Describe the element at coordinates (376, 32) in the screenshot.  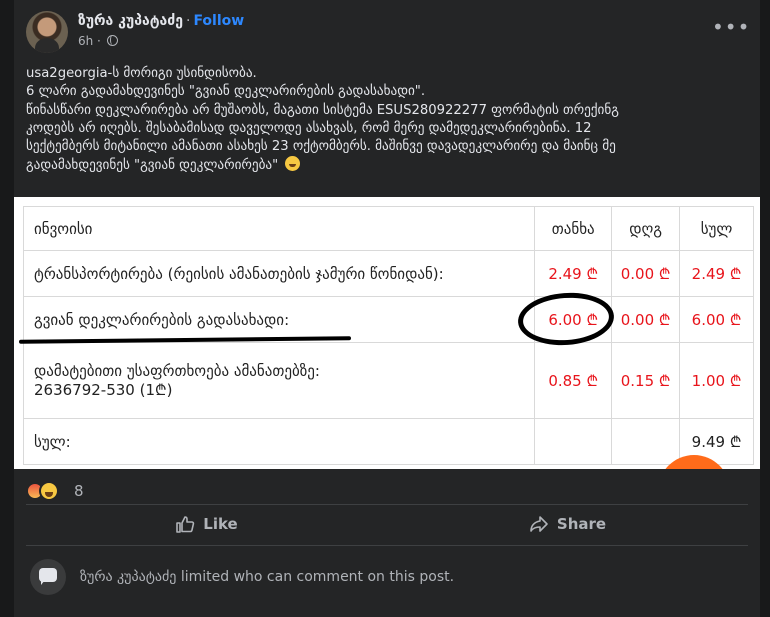
I see `post-header: ზურა კუპატაძე · Follow 6h ·` at that location.